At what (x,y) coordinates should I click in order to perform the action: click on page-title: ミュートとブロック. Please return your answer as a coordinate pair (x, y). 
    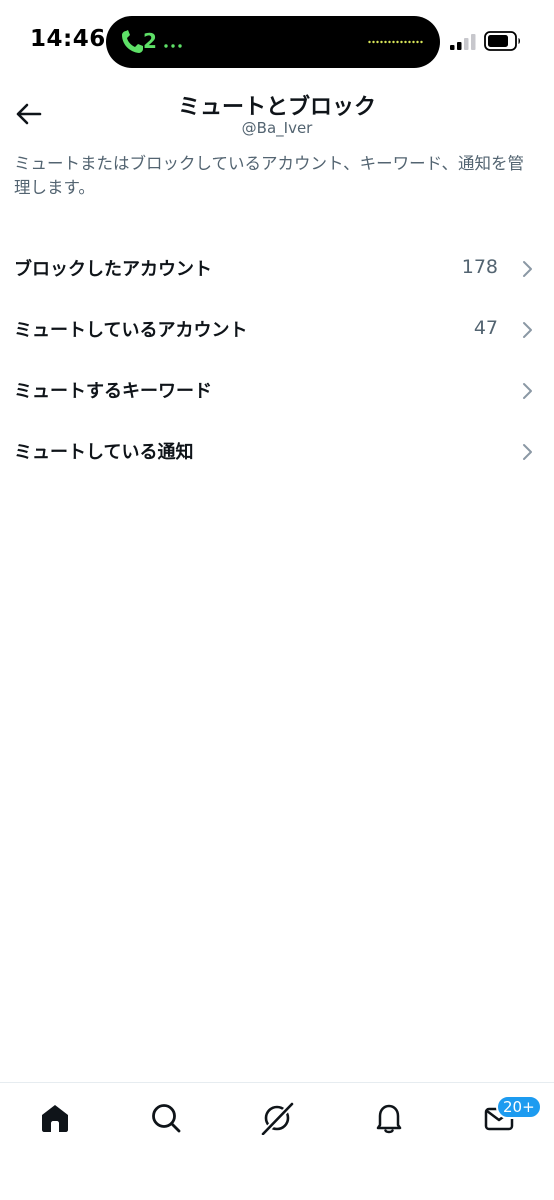
    Looking at the image, I should click on (276, 107).